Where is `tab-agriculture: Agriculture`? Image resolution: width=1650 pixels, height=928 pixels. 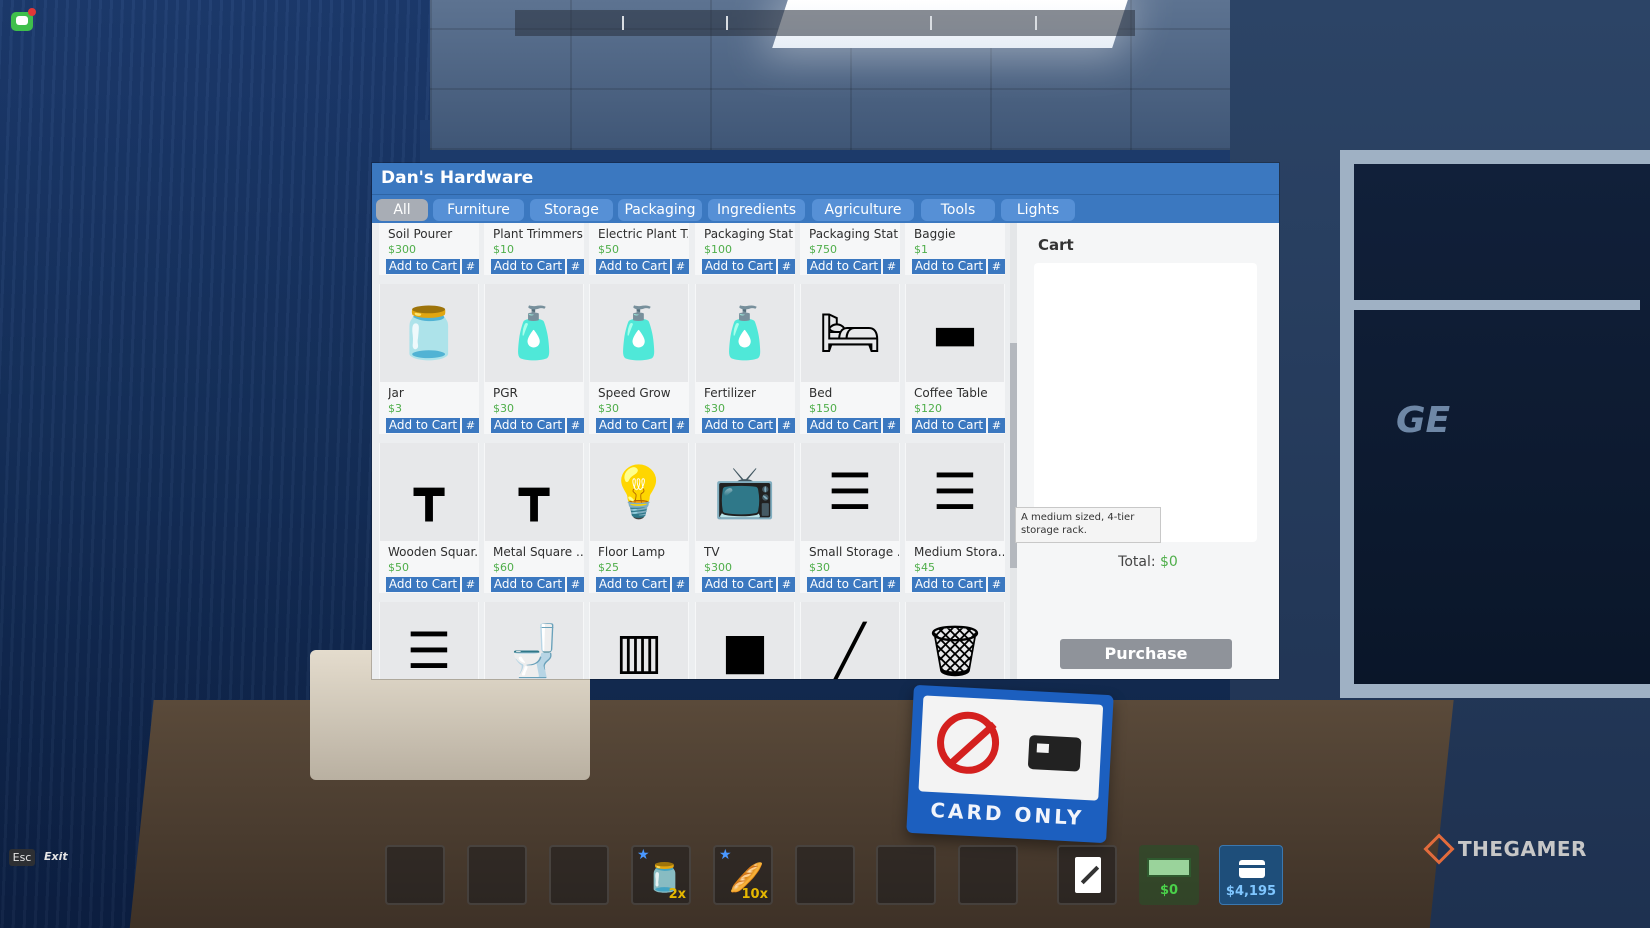 tab-agriculture: Agriculture is located at coordinates (863, 210).